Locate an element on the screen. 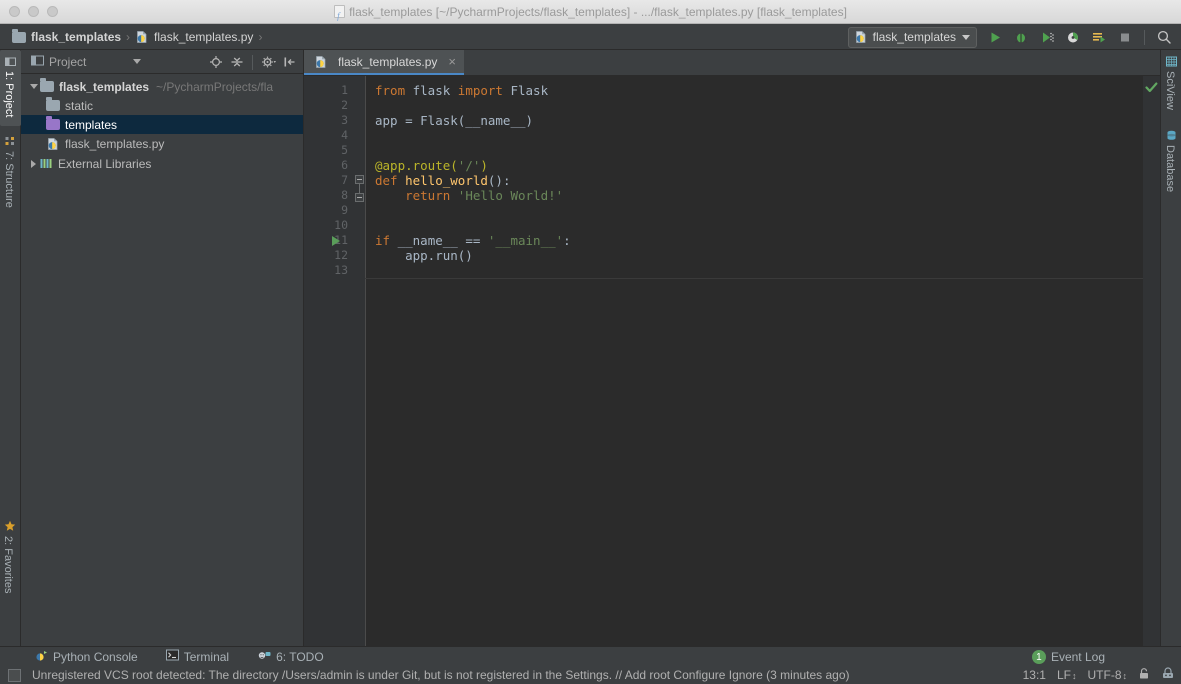 The width and height of the screenshot is (1181, 684). run-coverage-button is located at coordinates (1047, 37).